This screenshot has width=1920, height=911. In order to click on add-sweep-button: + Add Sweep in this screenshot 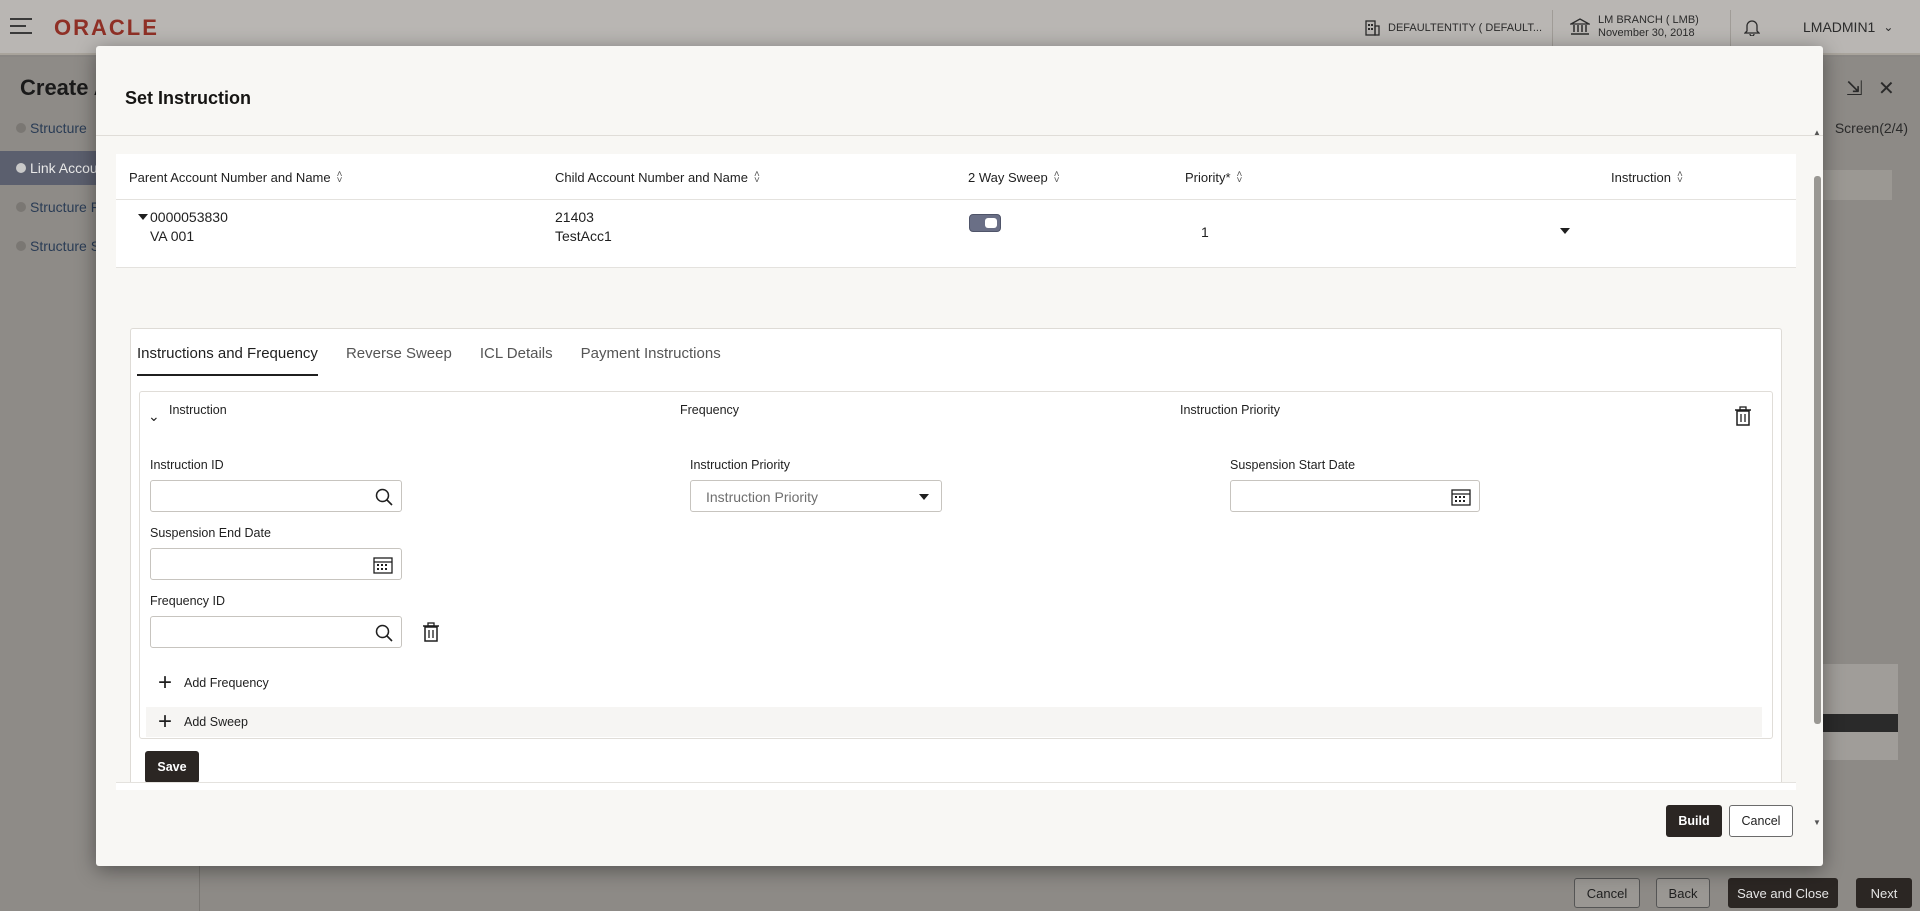, I will do `click(954, 722)`.